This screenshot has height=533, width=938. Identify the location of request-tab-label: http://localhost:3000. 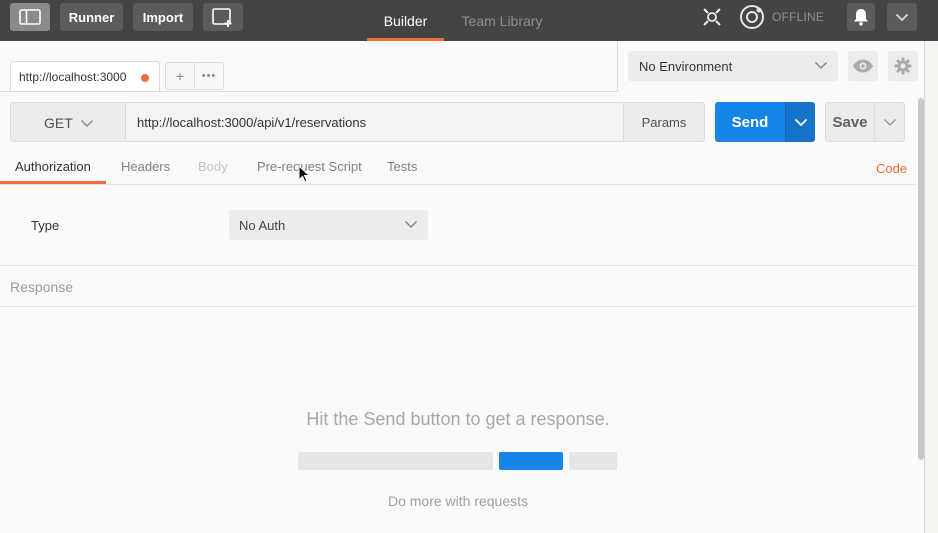
(73, 77).